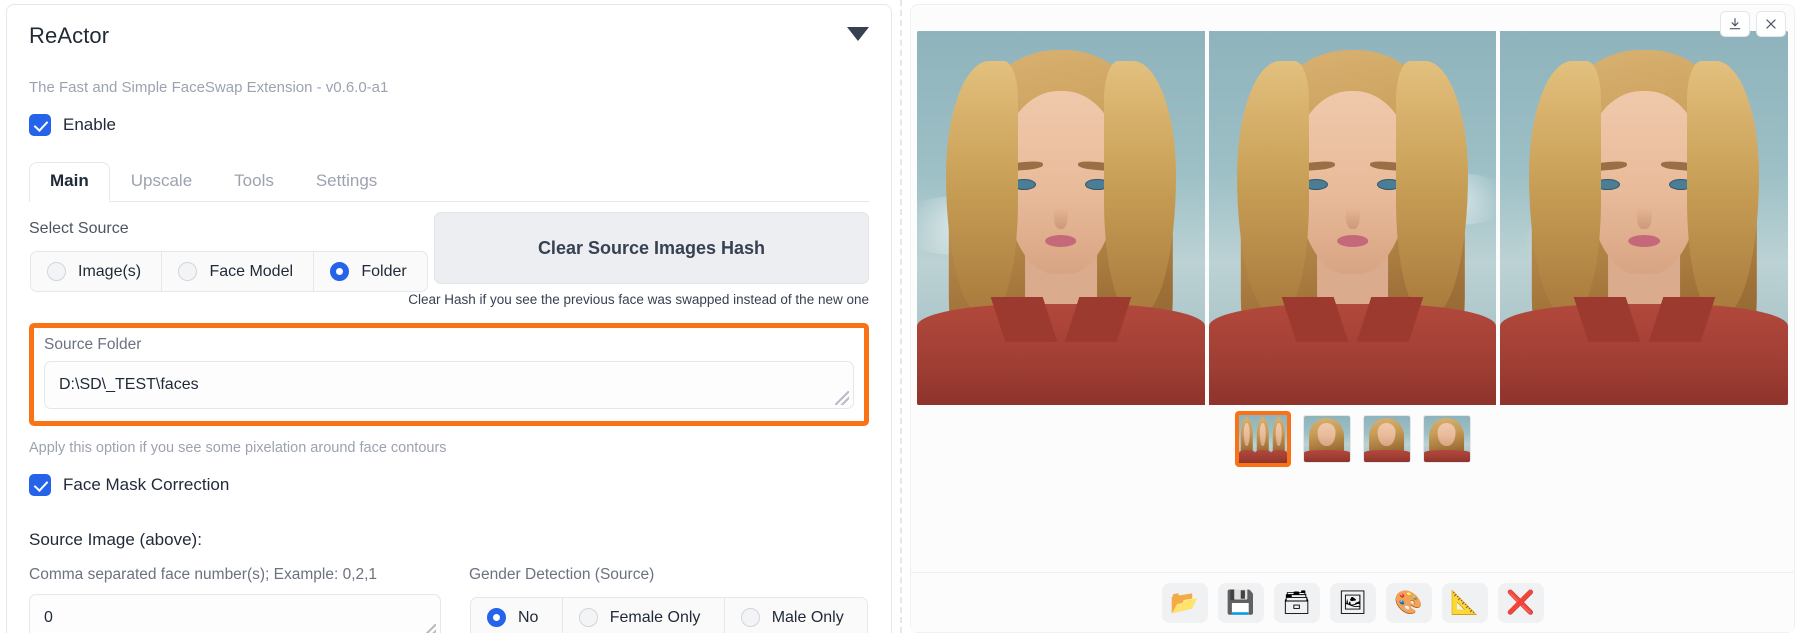 The height and width of the screenshot is (633, 1805). What do you see at coordinates (807, 617) in the screenshot?
I see `radio-gender-male-only-label: Male Only` at bounding box center [807, 617].